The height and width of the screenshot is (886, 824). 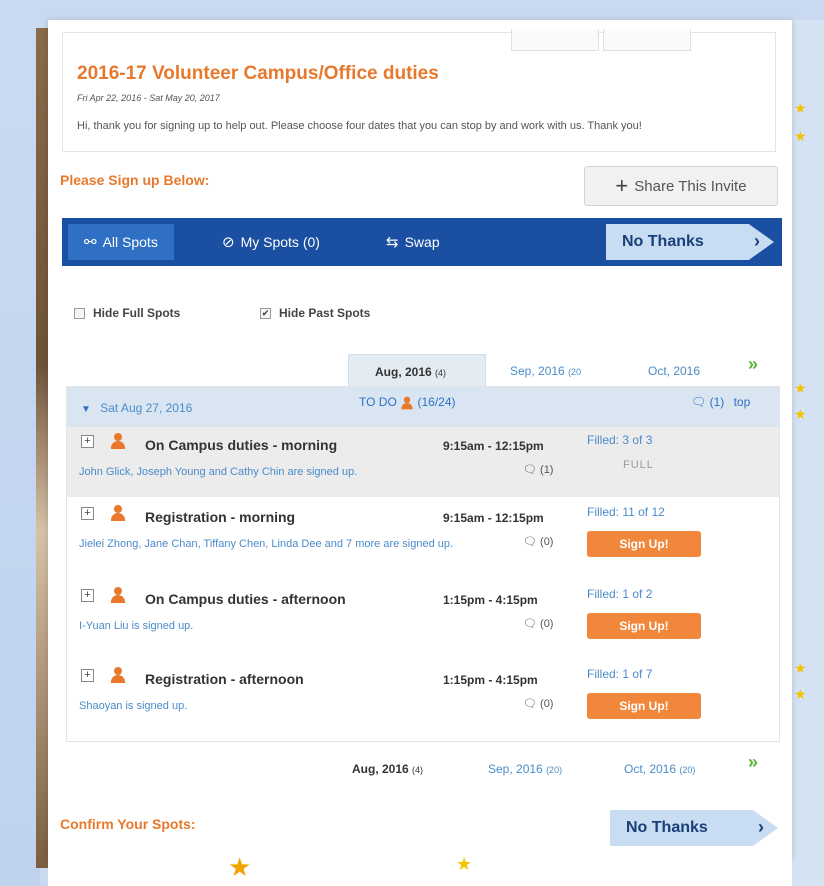 What do you see at coordinates (220, 517) in the screenshot?
I see `slot-title: Registration - morning` at bounding box center [220, 517].